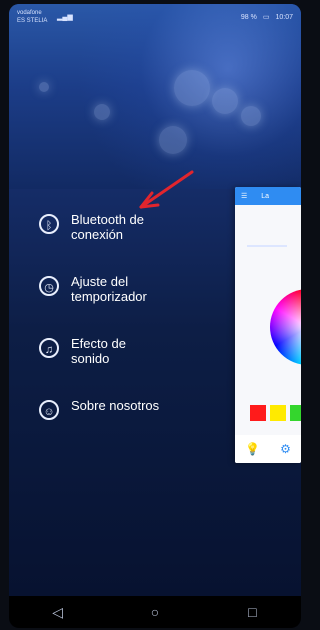  What do you see at coordinates (284, 17) in the screenshot?
I see `time-label: 10:07` at bounding box center [284, 17].